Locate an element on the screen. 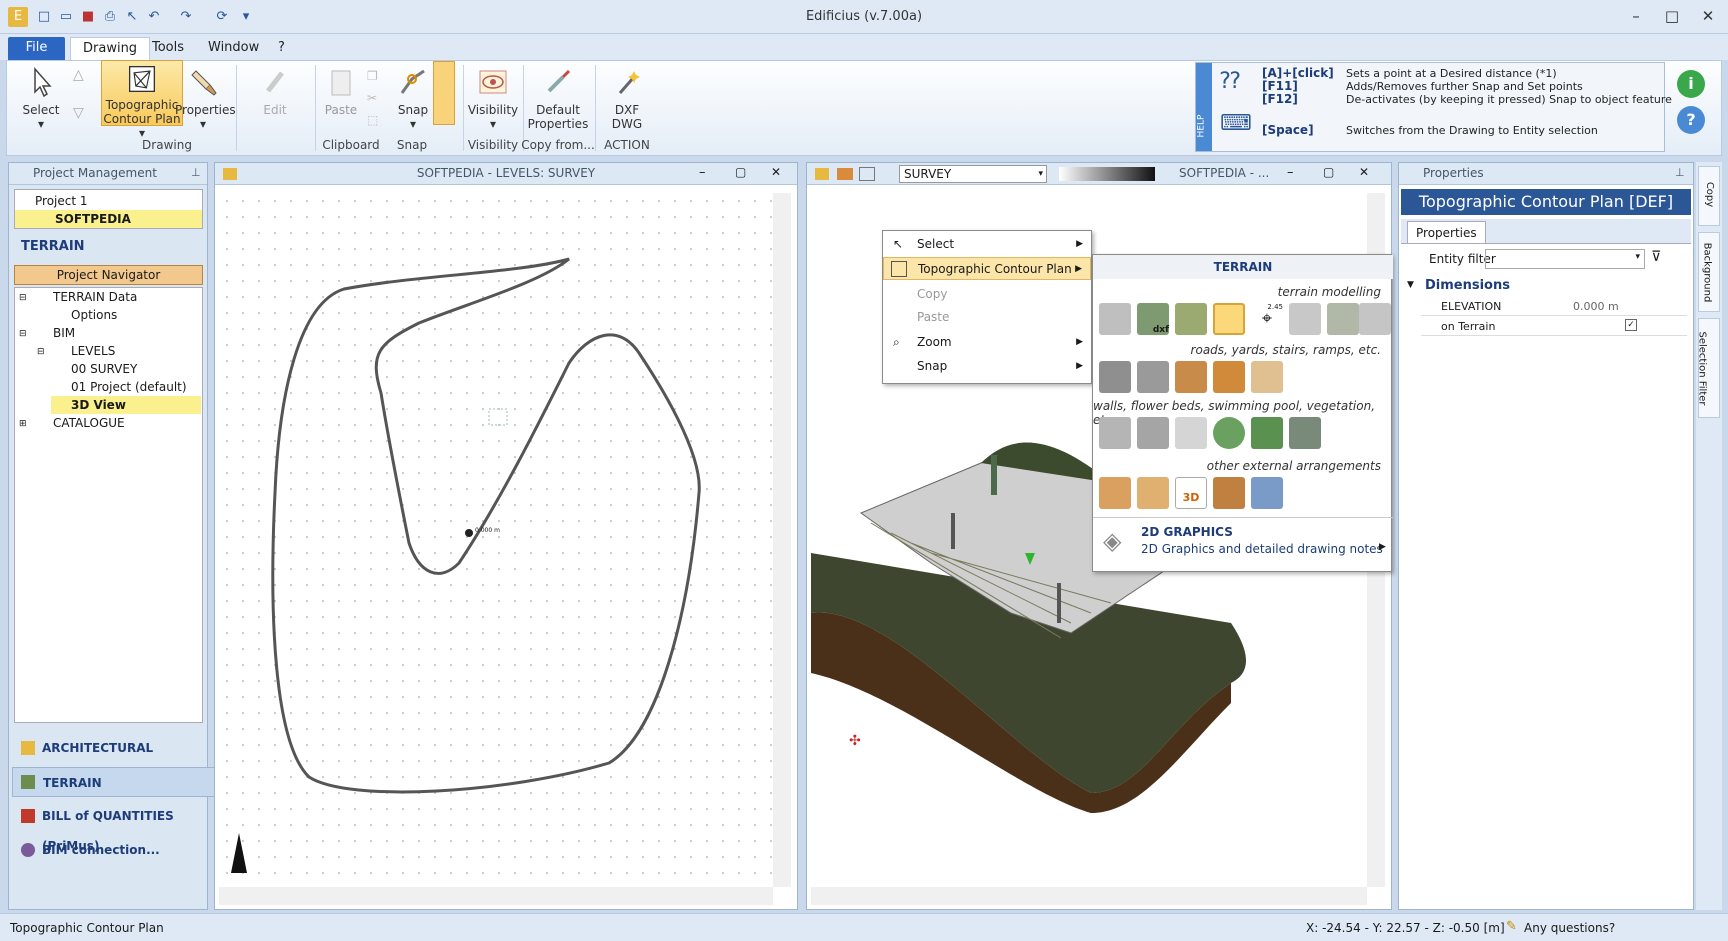 The height and width of the screenshot is (941, 1728). filter-icon: ⊽ is located at coordinates (1656, 257).